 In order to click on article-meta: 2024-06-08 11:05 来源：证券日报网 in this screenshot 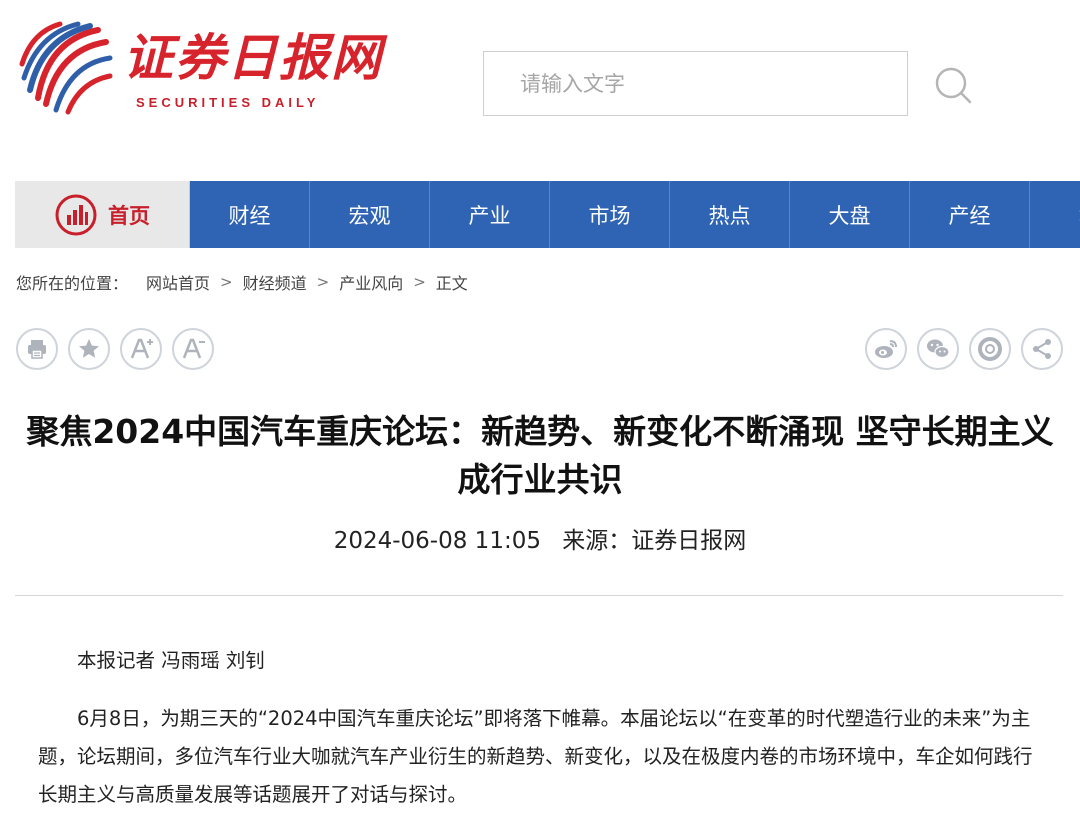, I will do `click(540, 538)`.